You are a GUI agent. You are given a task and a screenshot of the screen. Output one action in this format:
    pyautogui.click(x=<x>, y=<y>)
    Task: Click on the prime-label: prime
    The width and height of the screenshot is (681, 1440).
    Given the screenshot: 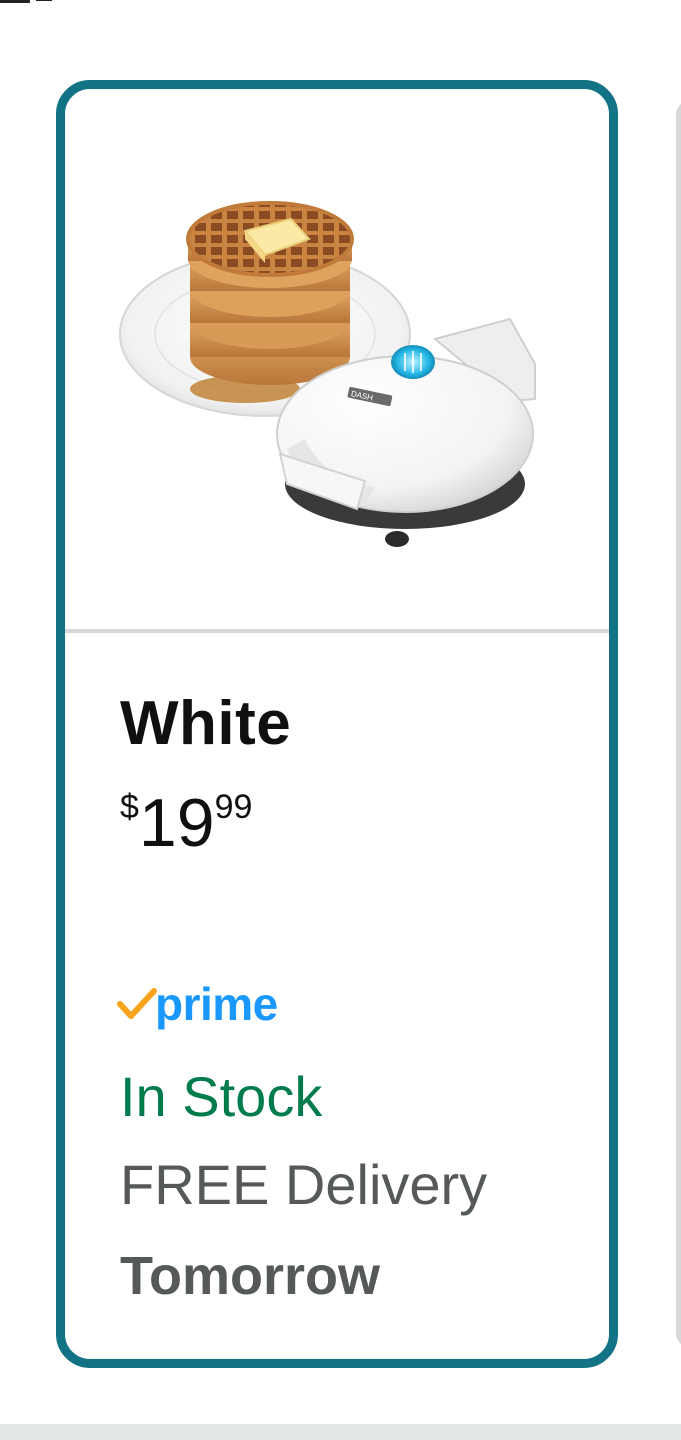 What is the action you would take?
    pyautogui.click(x=216, y=1004)
    